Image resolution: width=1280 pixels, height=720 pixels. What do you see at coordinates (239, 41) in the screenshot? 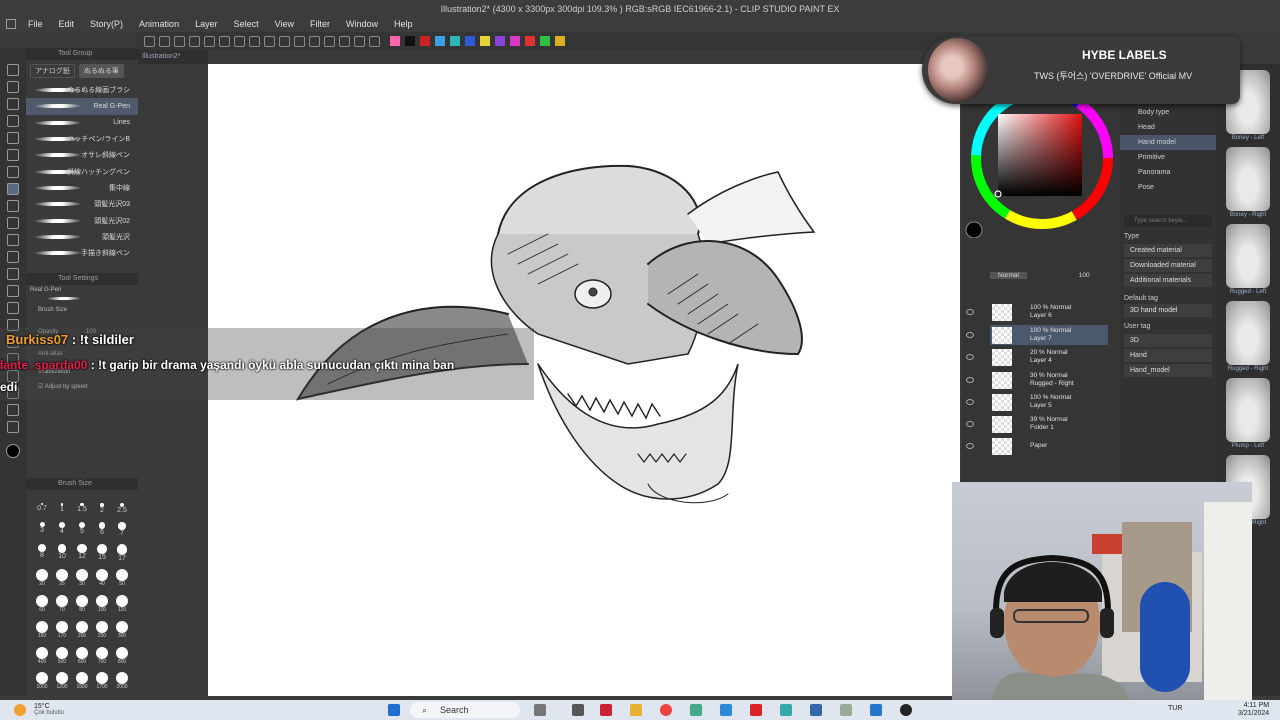
I see `undo-icon` at bounding box center [239, 41].